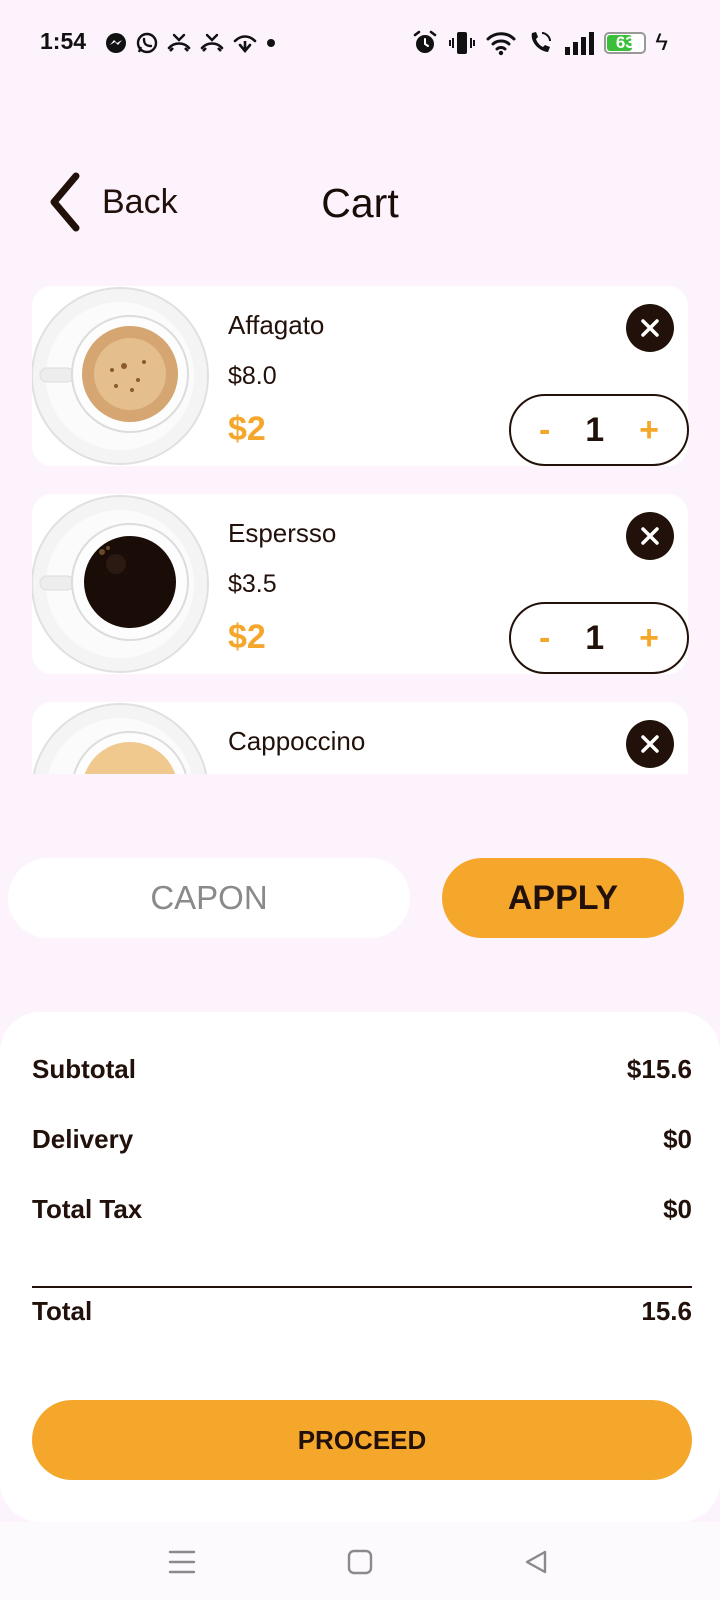 Image resolution: width=720 pixels, height=1600 pixels. What do you see at coordinates (462, 43) in the screenshot?
I see `vibrate-icon` at bounding box center [462, 43].